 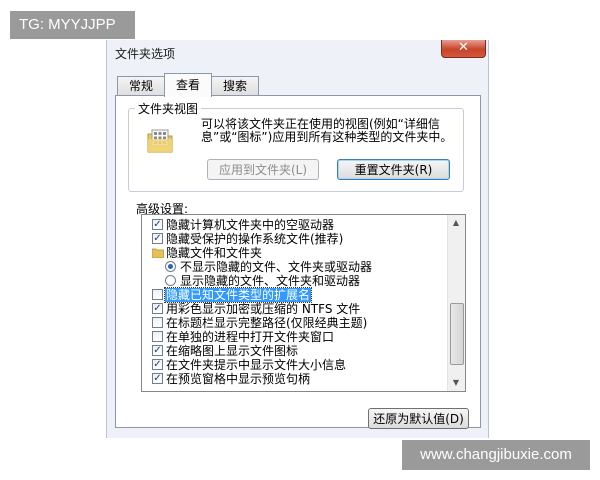 What do you see at coordinates (238, 295) in the screenshot?
I see `setting-label-selected: 隐藏已知文件类型的扩展名` at bounding box center [238, 295].